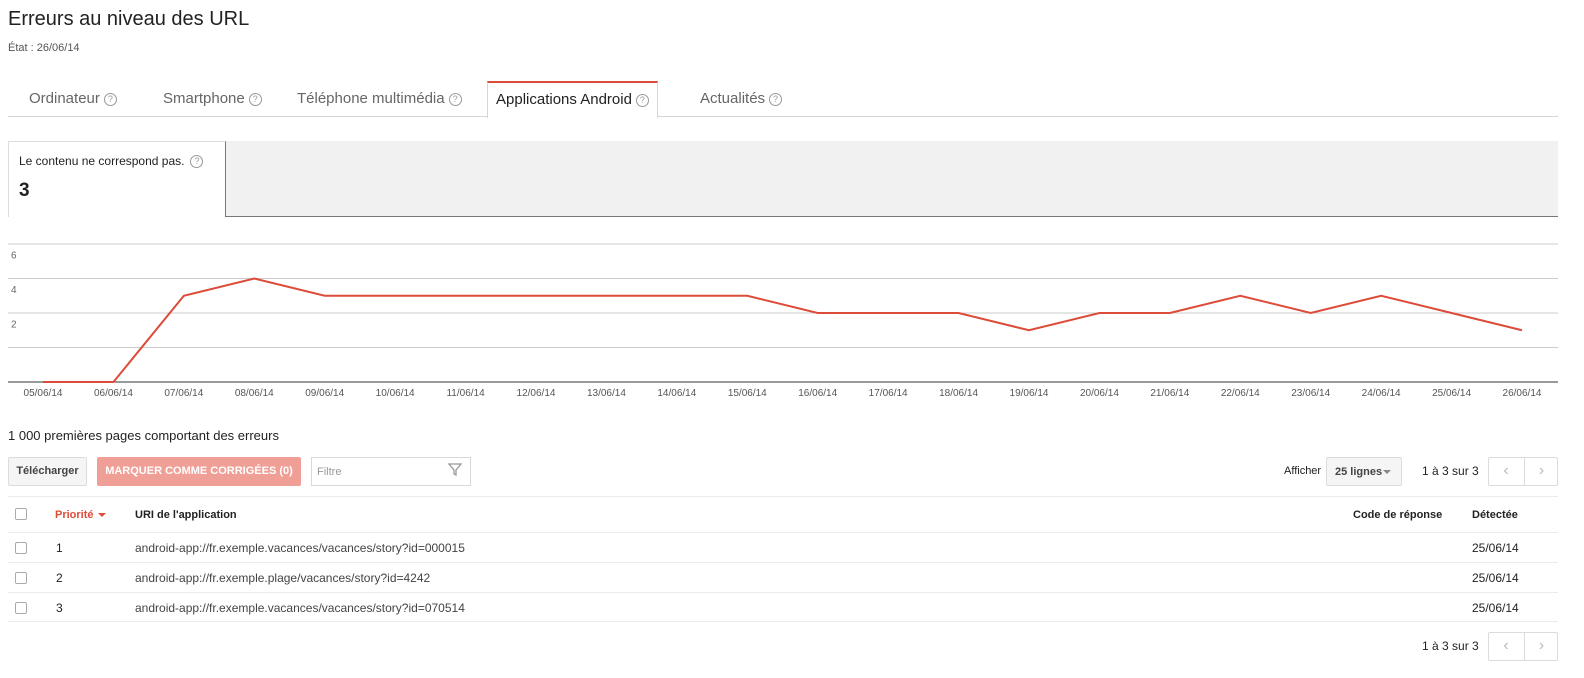 Image resolution: width=1584 pixels, height=678 pixels. I want to click on y-tick-label: 4, so click(14, 290).